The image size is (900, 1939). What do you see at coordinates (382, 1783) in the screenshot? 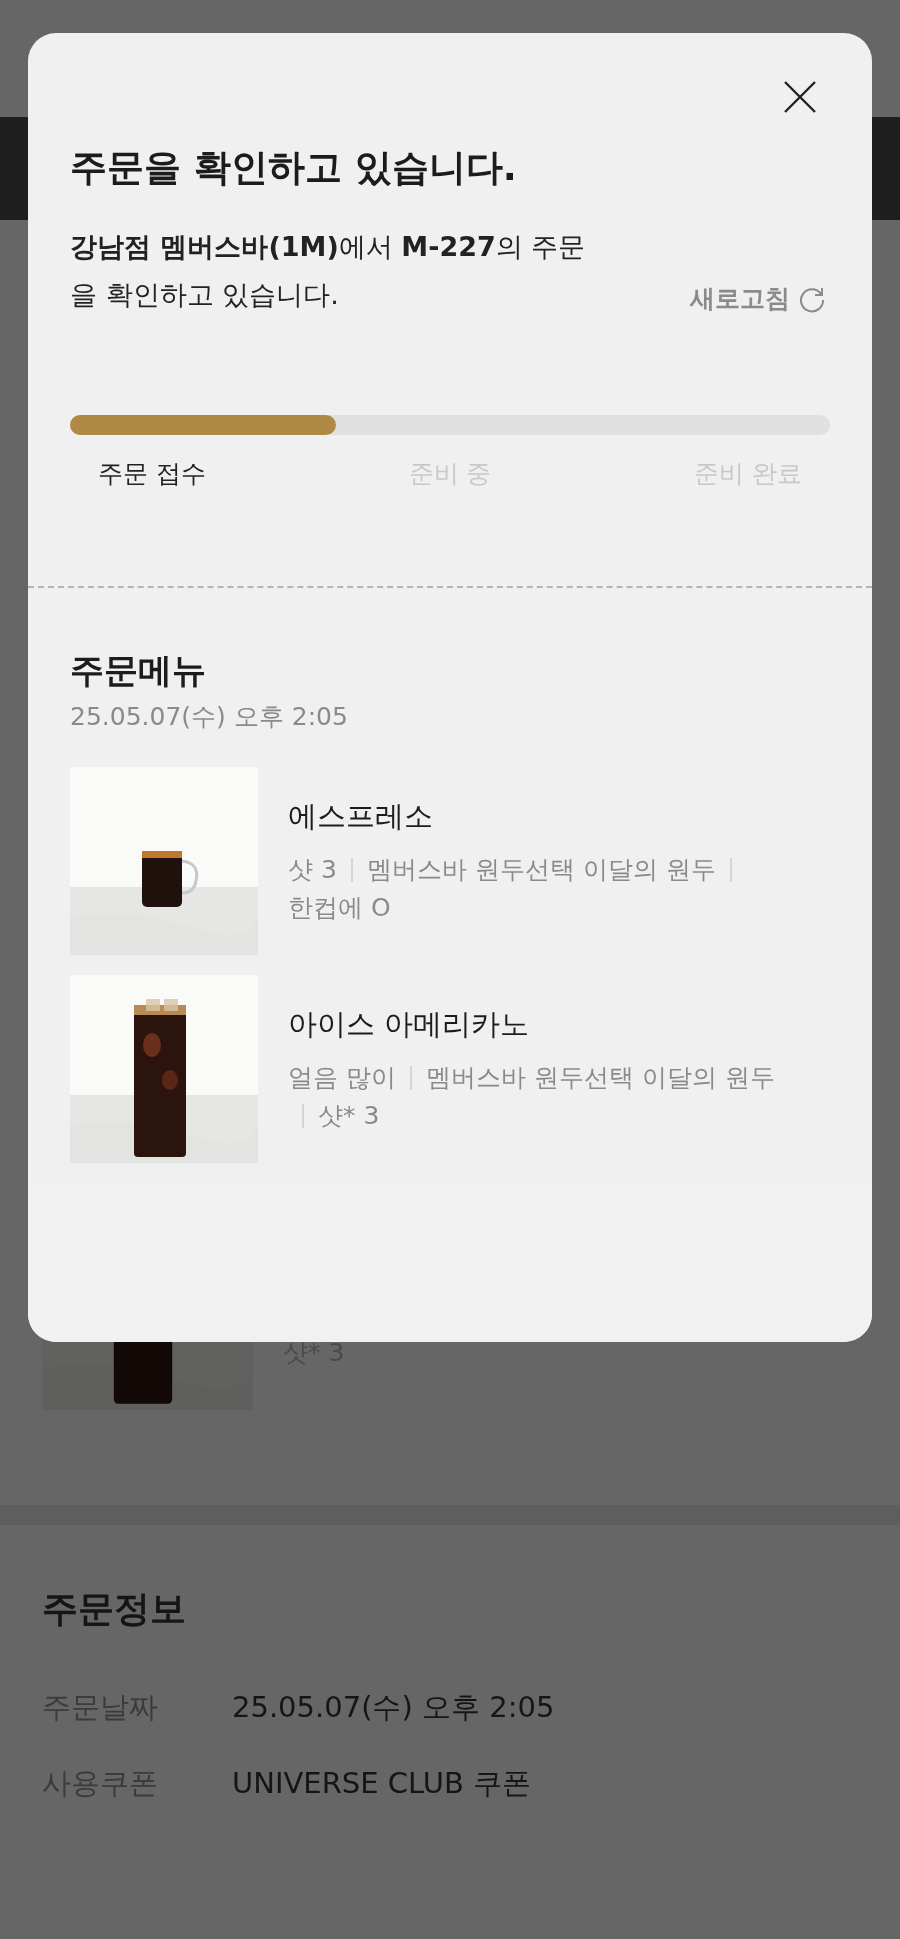
I see `info-value: UNIVERSE CLUB 쿠폰` at bounding box center [382, 1783].